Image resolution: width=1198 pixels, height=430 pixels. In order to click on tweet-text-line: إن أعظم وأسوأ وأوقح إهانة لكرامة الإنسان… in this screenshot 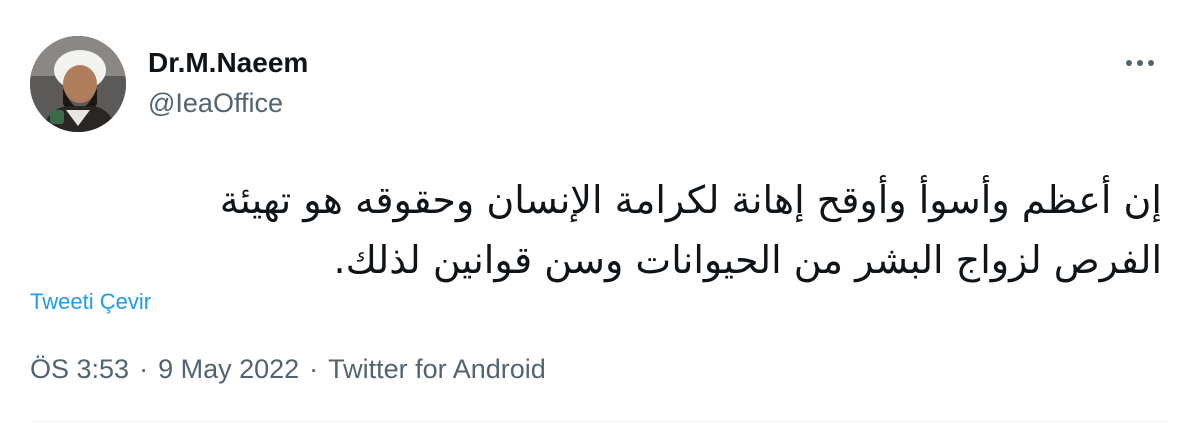, I will do `click(690, 200)`.